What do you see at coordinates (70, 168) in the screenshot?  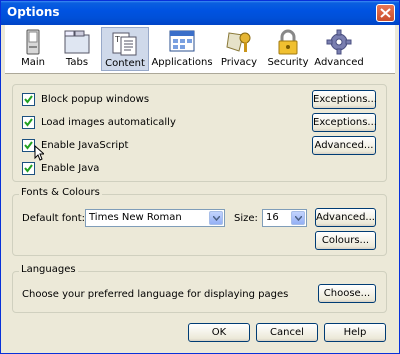 I see `enable-java-label: Enable Java` at bounding box center [70, 168].